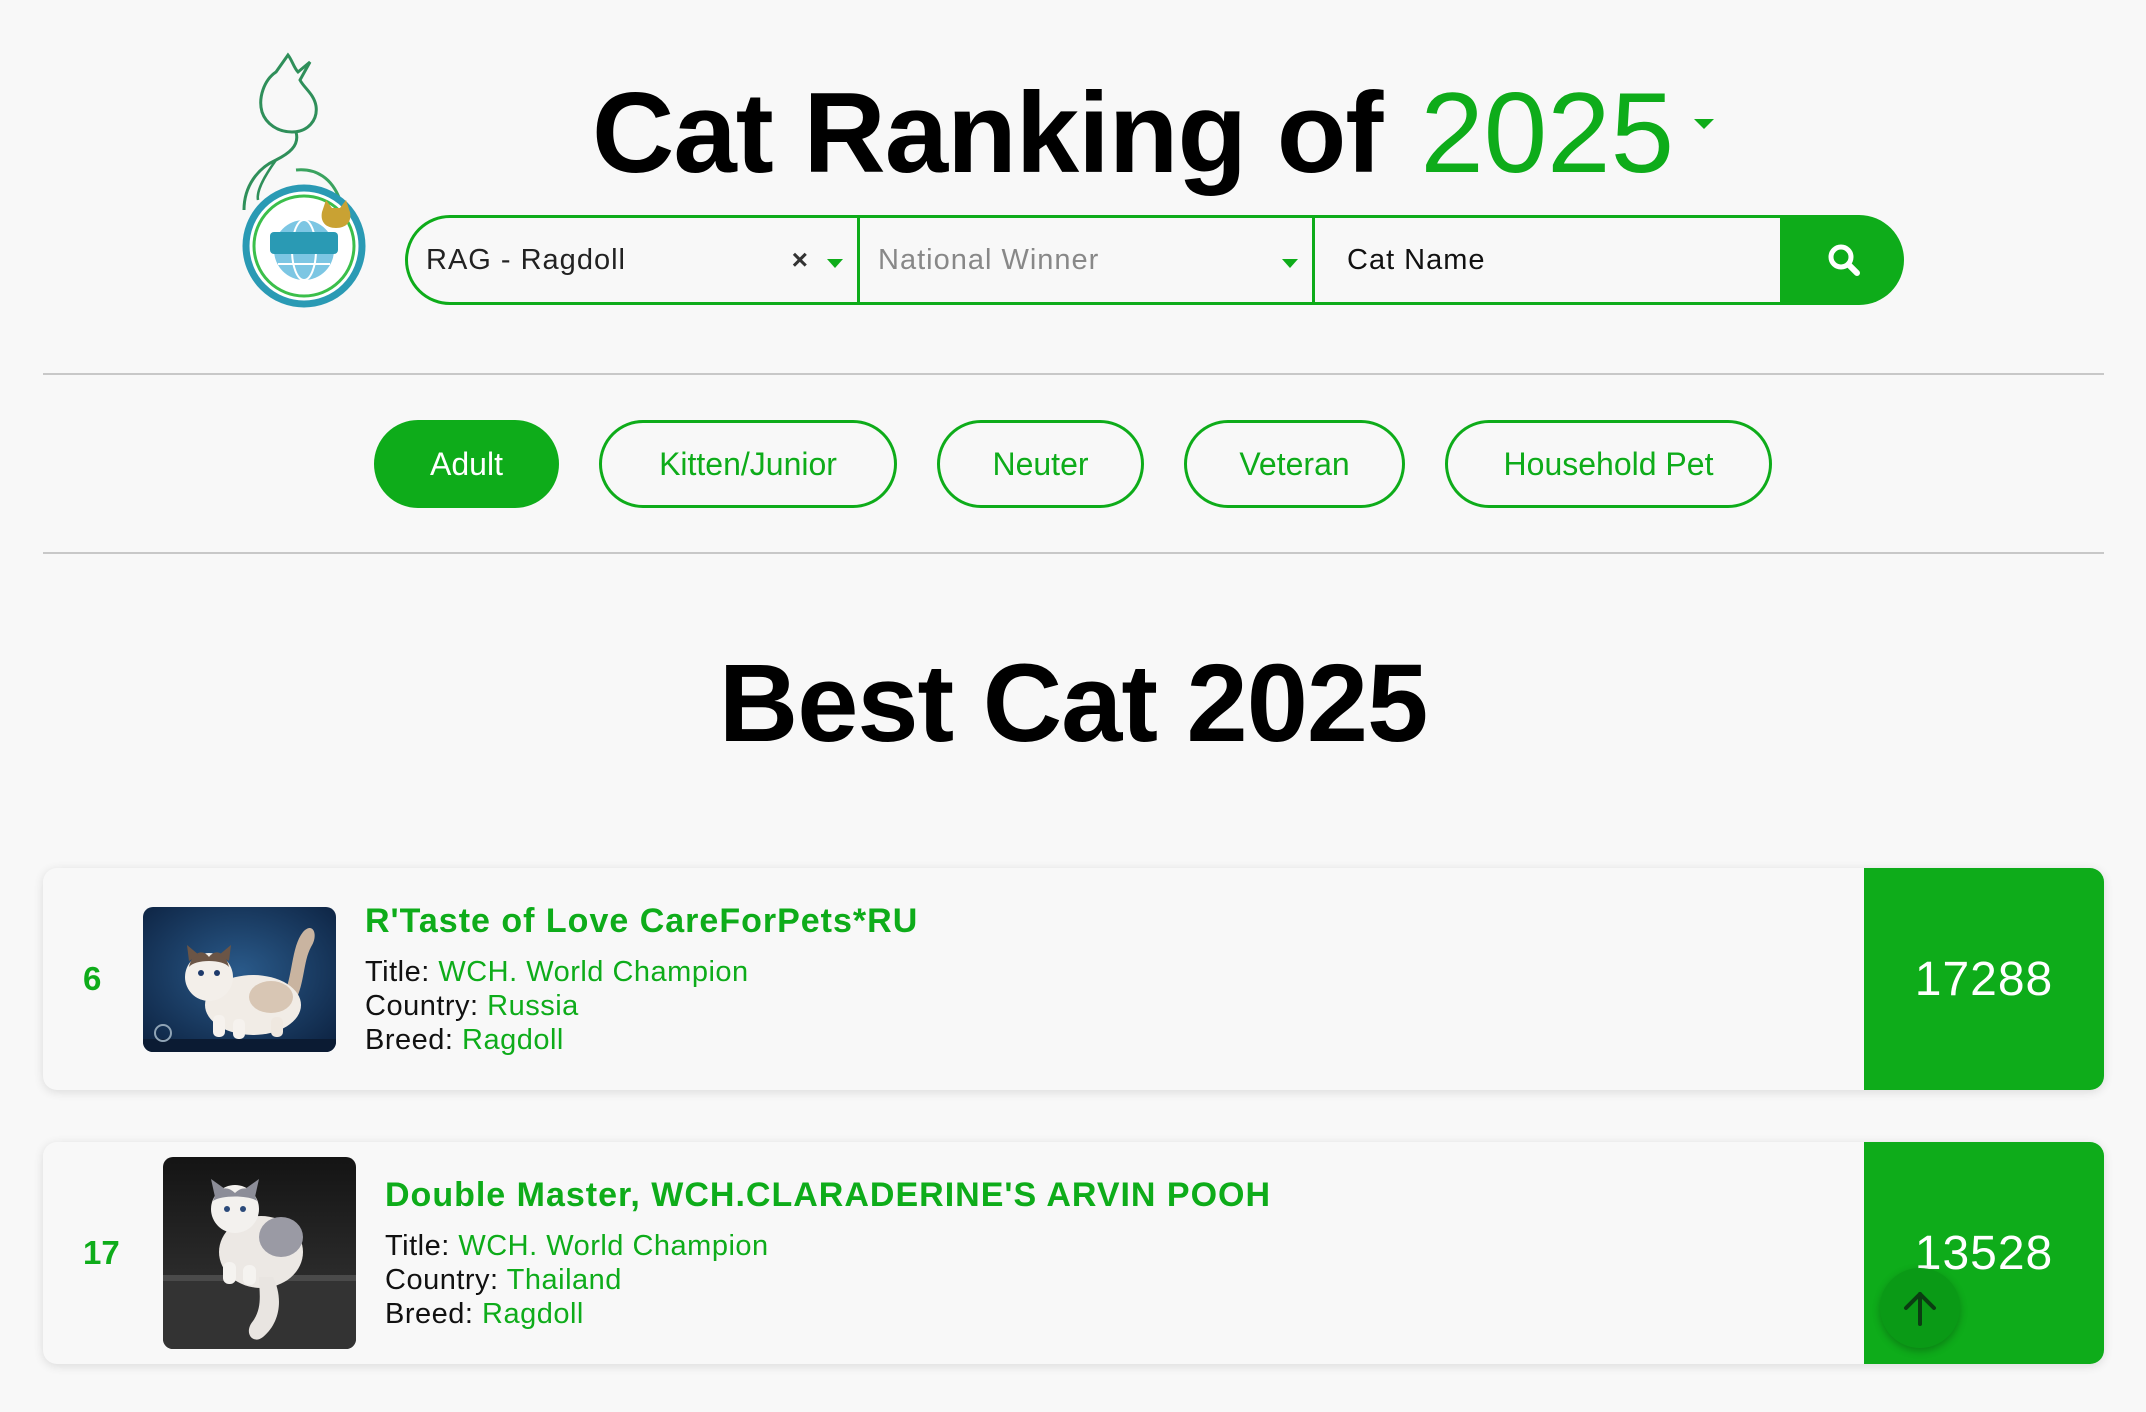 The image size is (2146, 1412). I want to click on back-to-top-button, so click(1920, 1308).